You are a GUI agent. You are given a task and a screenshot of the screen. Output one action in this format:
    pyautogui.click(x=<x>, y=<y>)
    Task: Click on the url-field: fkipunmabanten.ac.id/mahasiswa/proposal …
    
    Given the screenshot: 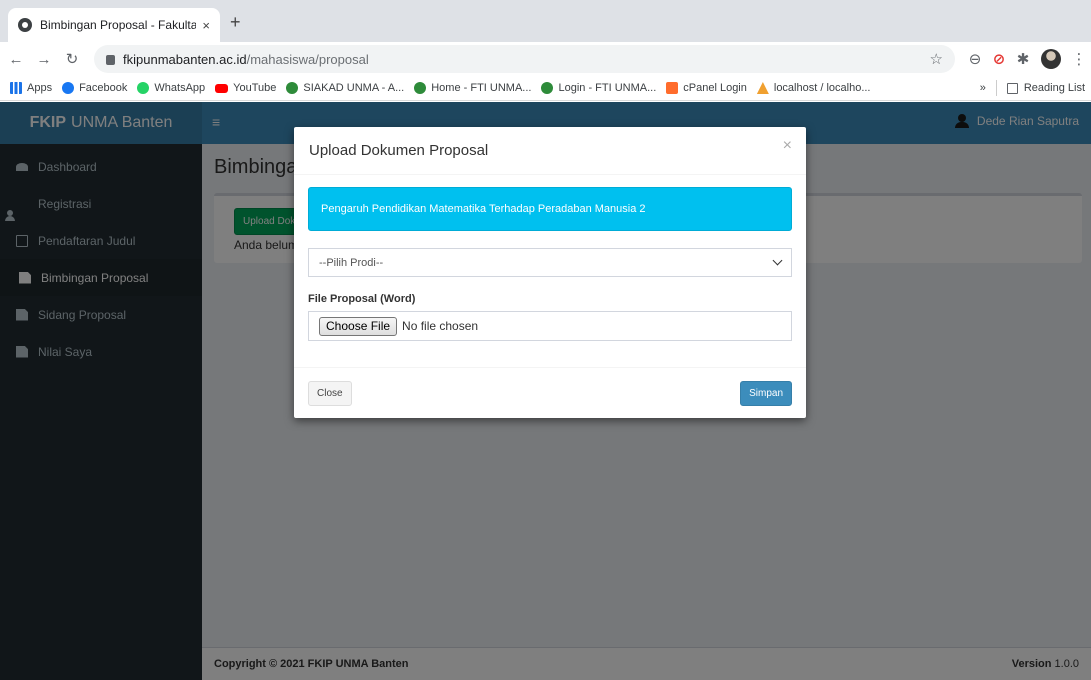 What is the action you would take?
    pyautogui.click(x=524, y=59)
    